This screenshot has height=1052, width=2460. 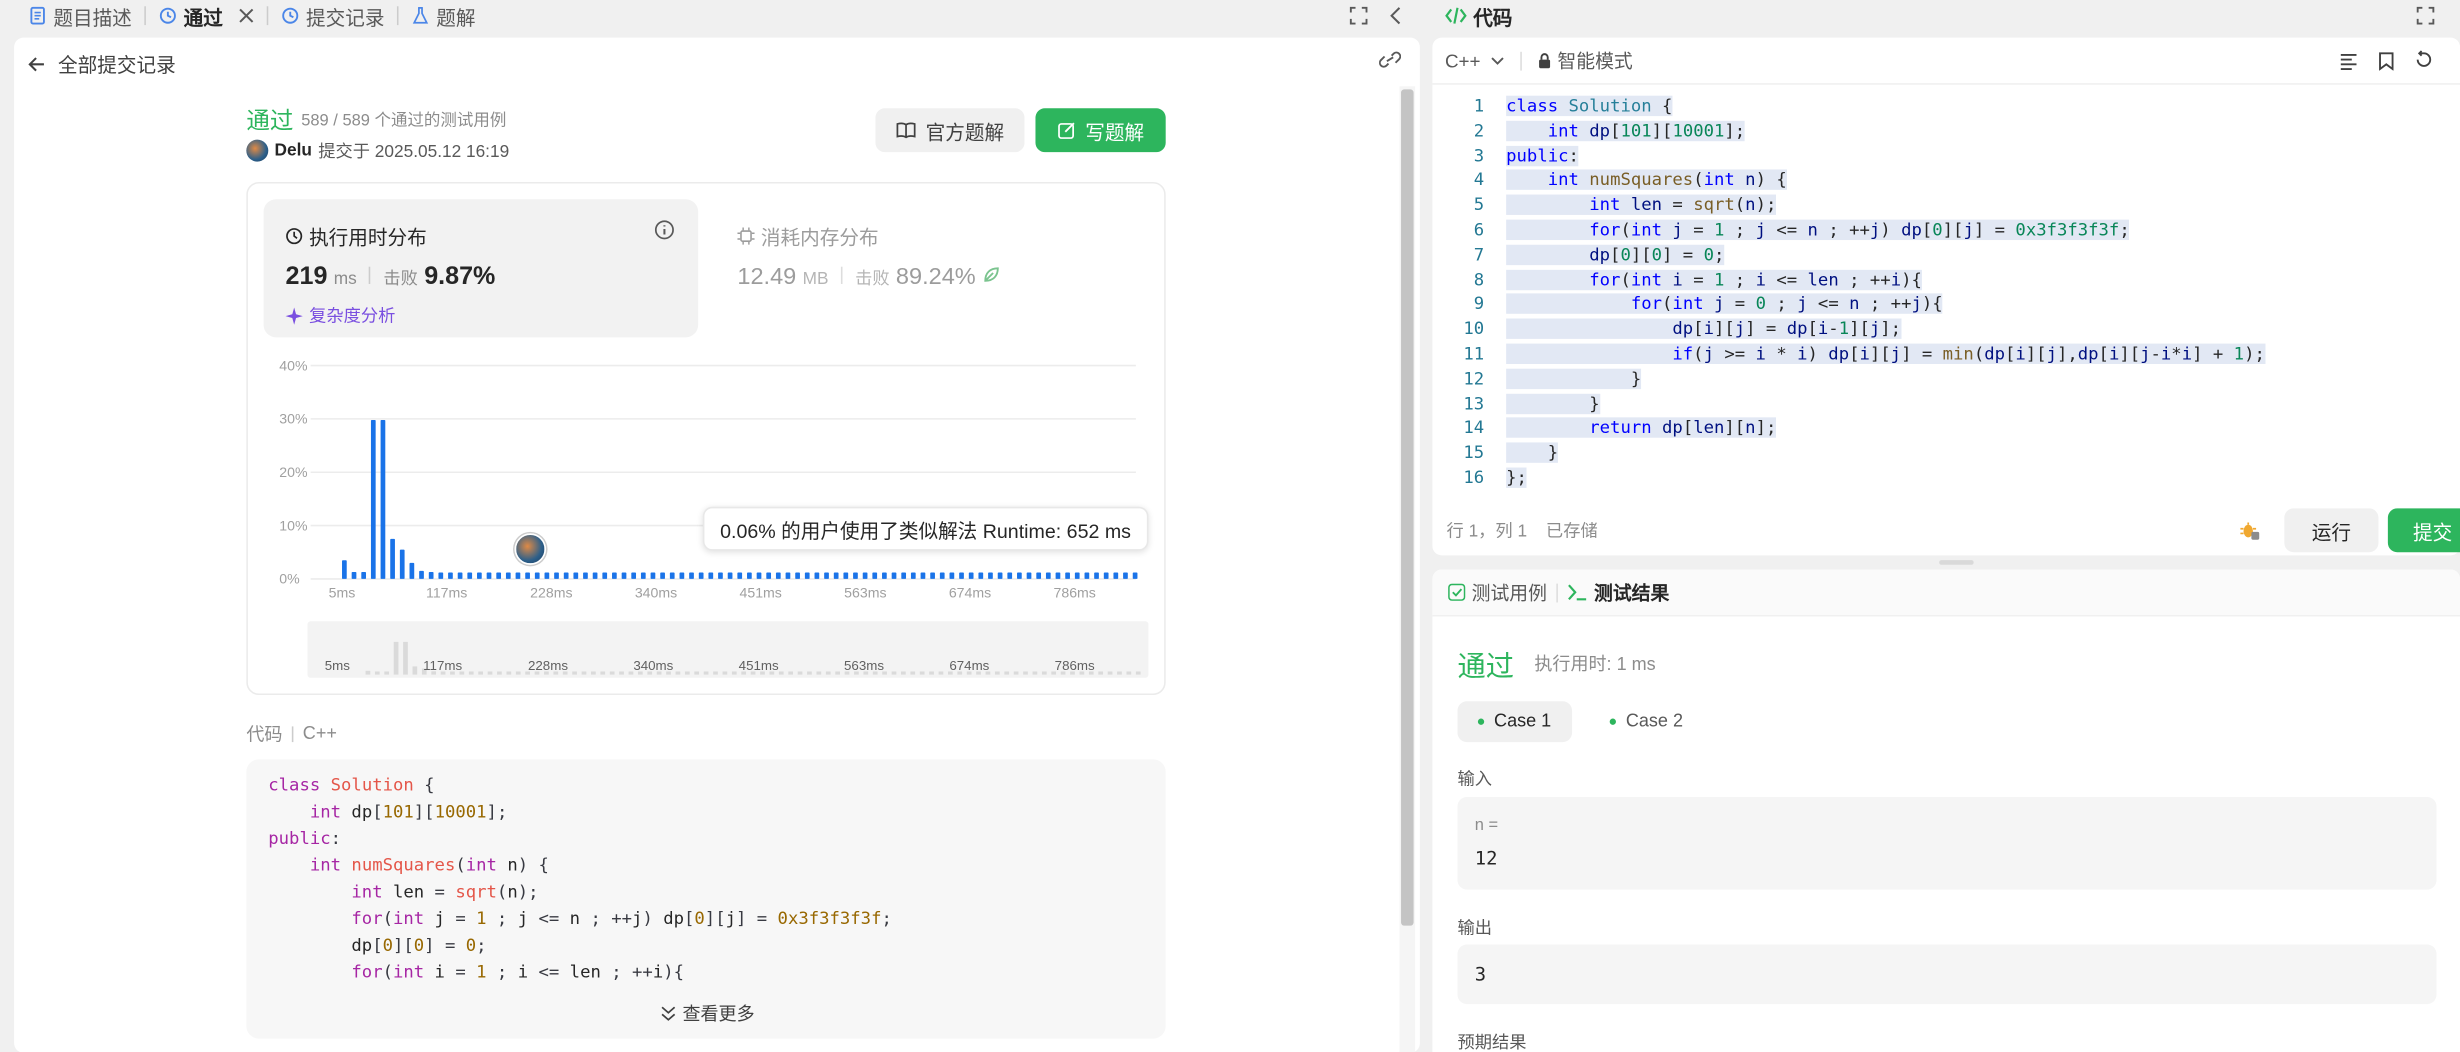 What do you see at coordinates (936, 268) in the screenshot?
I see `memory-box: 消耗内存分布 12.49 MB 击败 89.24%` at bounding box center [936, 268].